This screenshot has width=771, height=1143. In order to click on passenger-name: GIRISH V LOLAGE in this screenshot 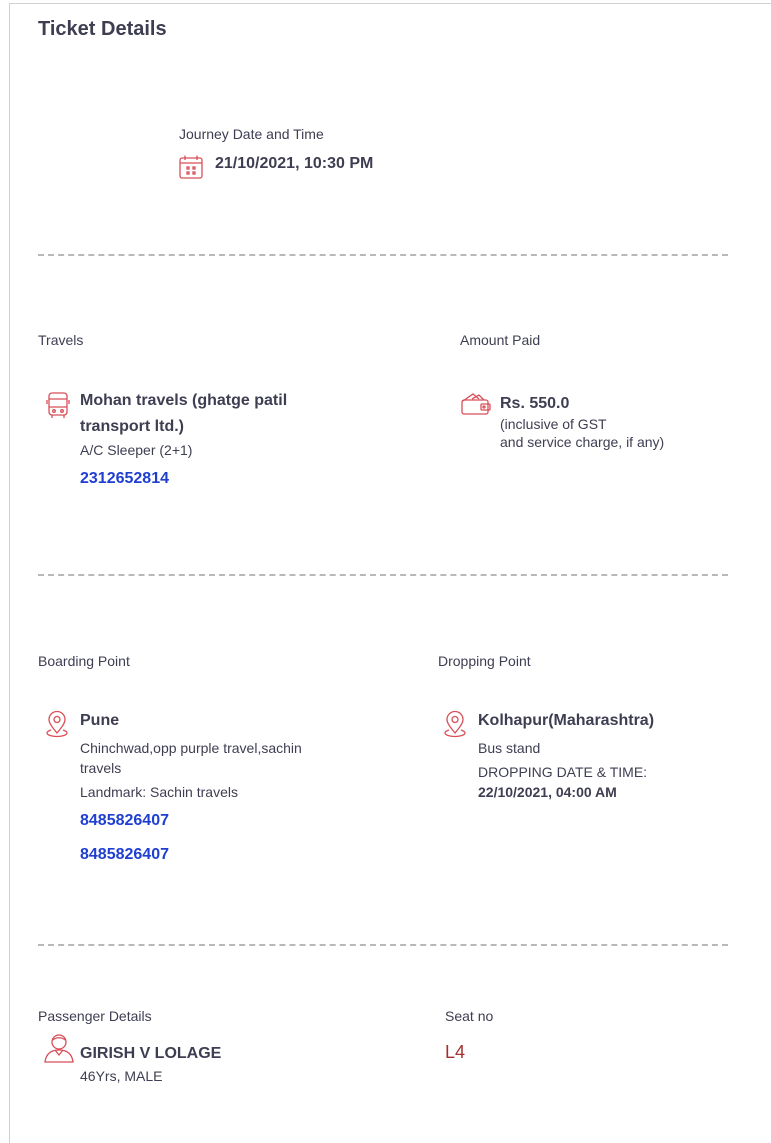, I will do `click(151, 1053)`.